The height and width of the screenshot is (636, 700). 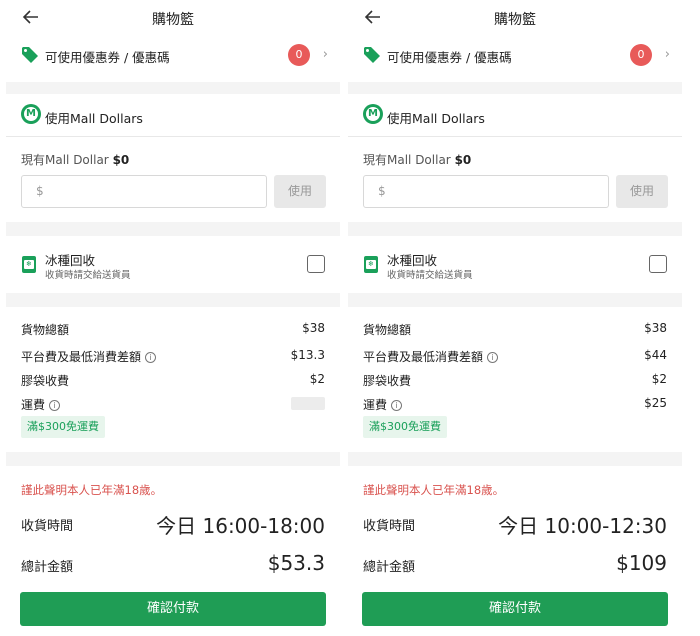 What do you see at coordinates (515, 356) in the screenshot?
I see `platform-fee-row: 平台費及最低消費差額 i $44` at bounding box center [515, 356].